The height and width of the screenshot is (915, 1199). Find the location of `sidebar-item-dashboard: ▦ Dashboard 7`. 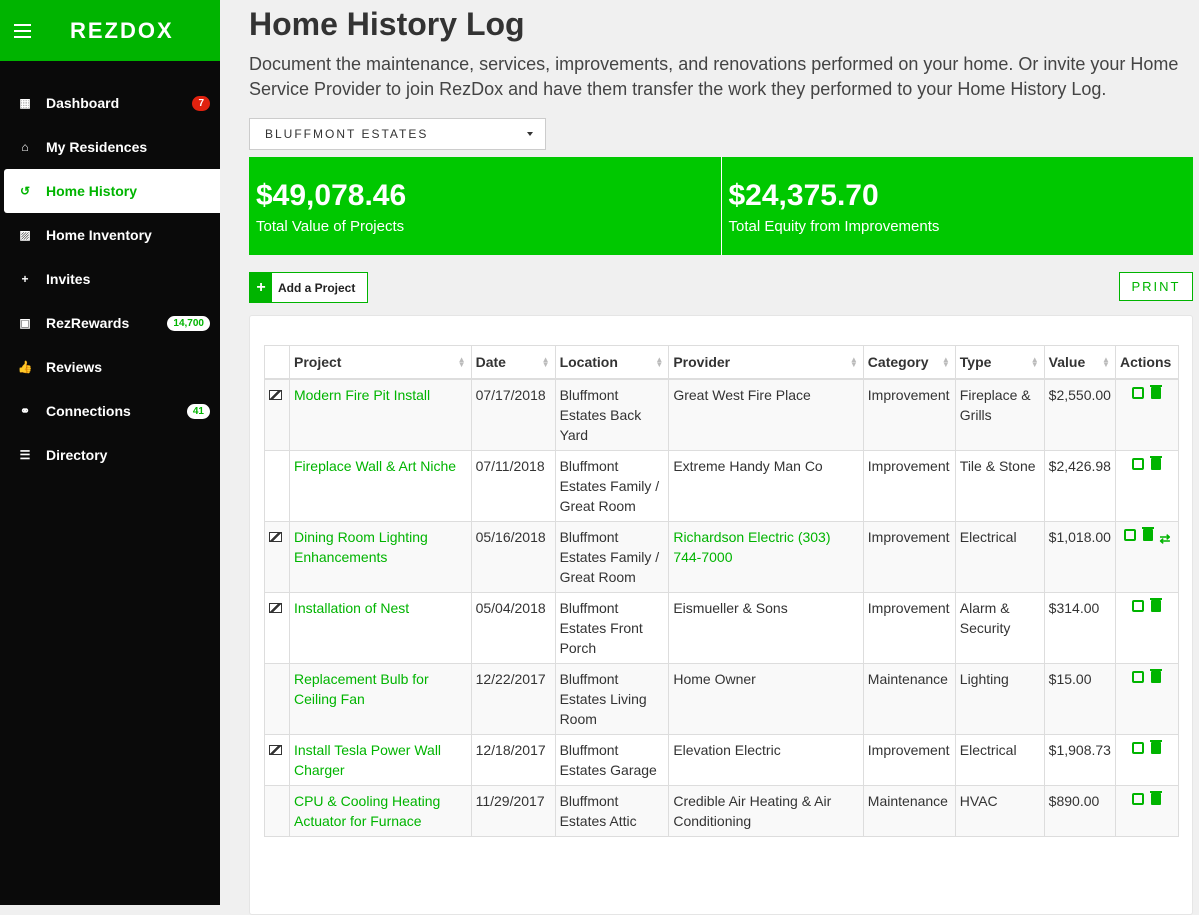

sidebar-item-dashboard: ▦ Dashboard 7 is located at coordinates (110, 103).